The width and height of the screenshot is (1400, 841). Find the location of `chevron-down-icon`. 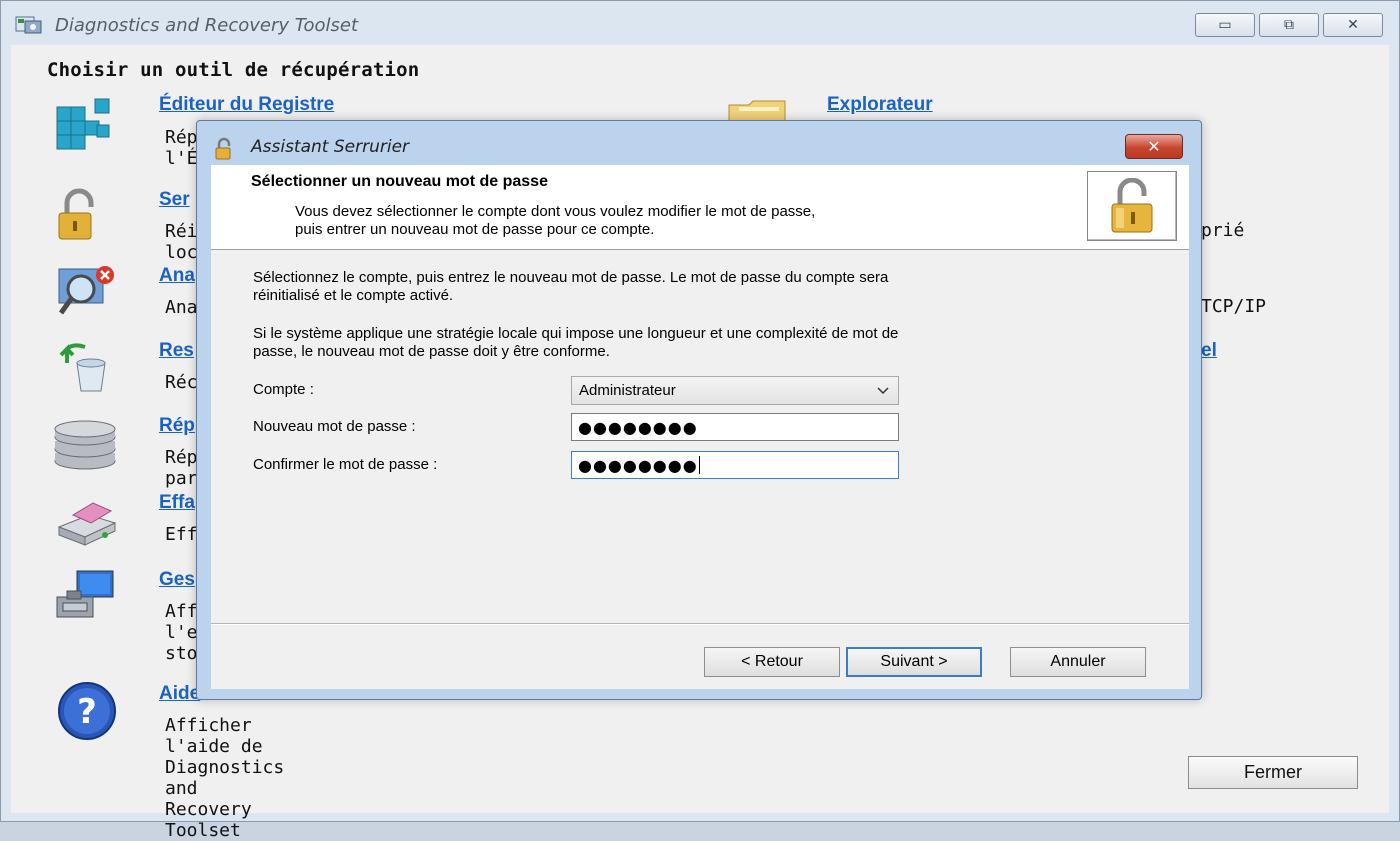

chevron-down-icon is located at coordinates (883, 391).